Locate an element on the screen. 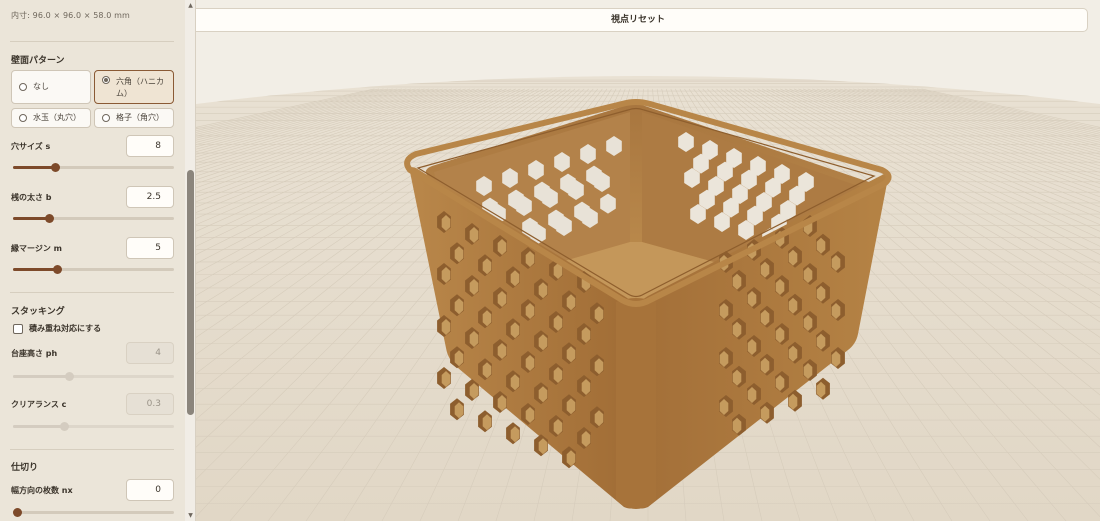 This screenshot has height=521, width=1100. edge-margin-slider is located at coordinates (93, 269).